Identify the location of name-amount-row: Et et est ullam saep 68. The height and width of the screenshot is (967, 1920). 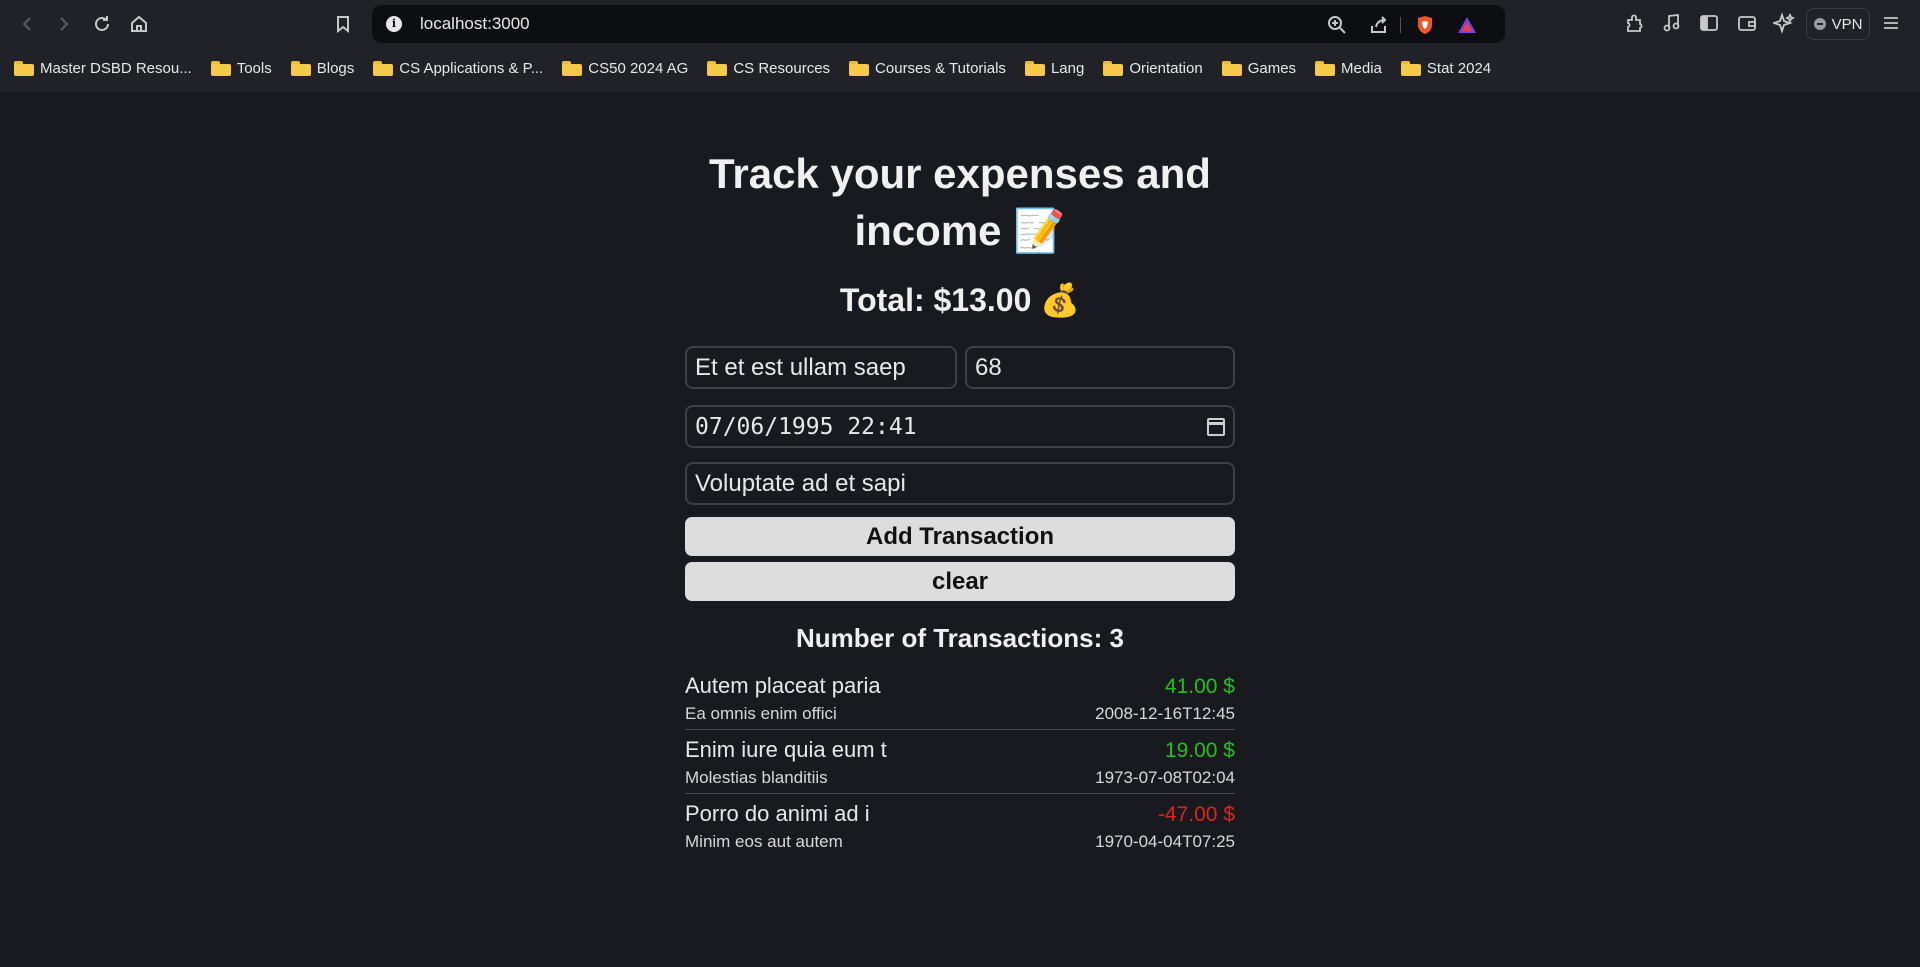
(960, 367).